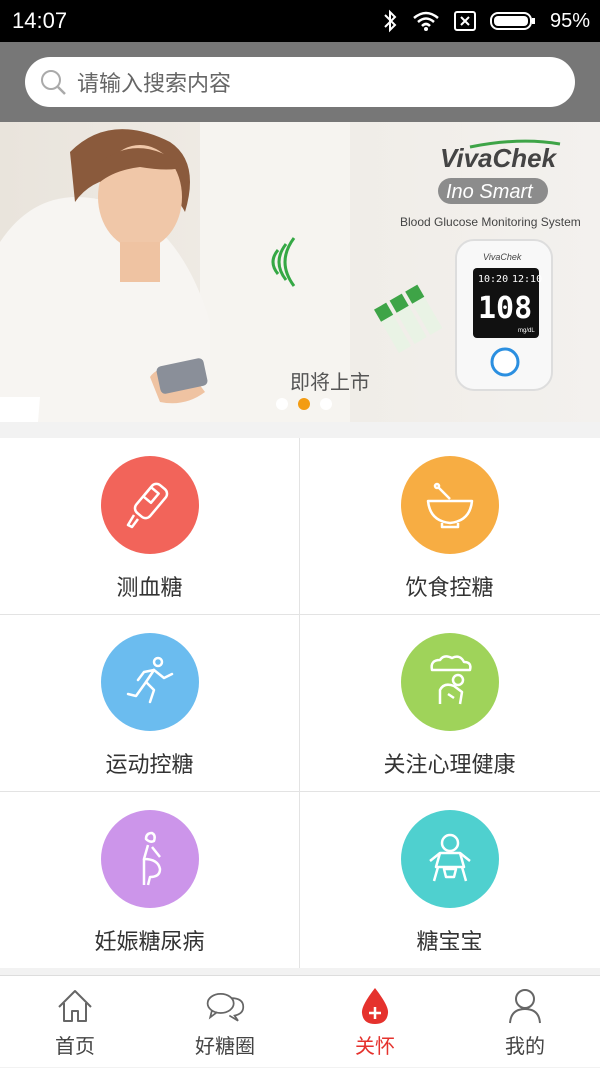  I want to click on feature-mental-health: 关注心理健康, so click(449, 703).